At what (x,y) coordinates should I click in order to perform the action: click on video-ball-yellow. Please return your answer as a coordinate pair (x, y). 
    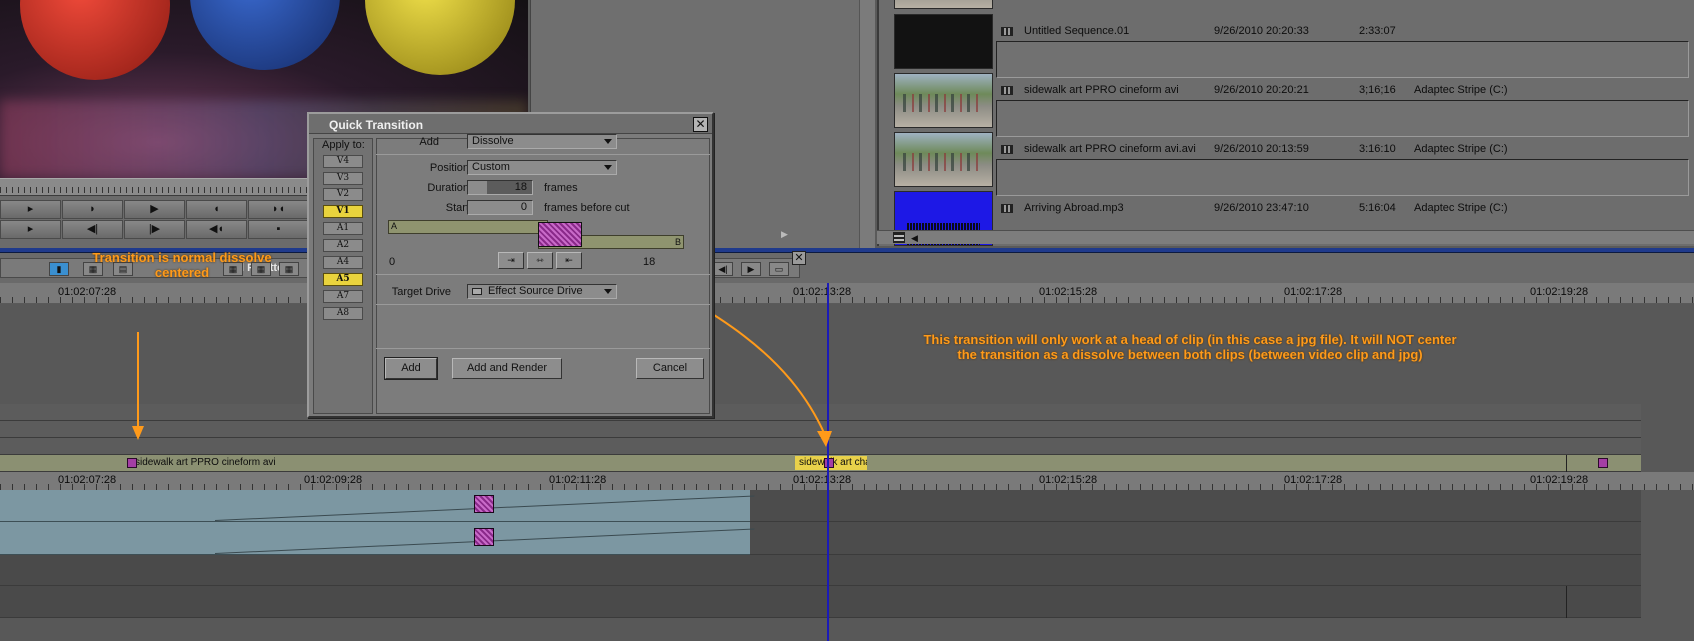
    Looking at the image, I should click on (440, 37).